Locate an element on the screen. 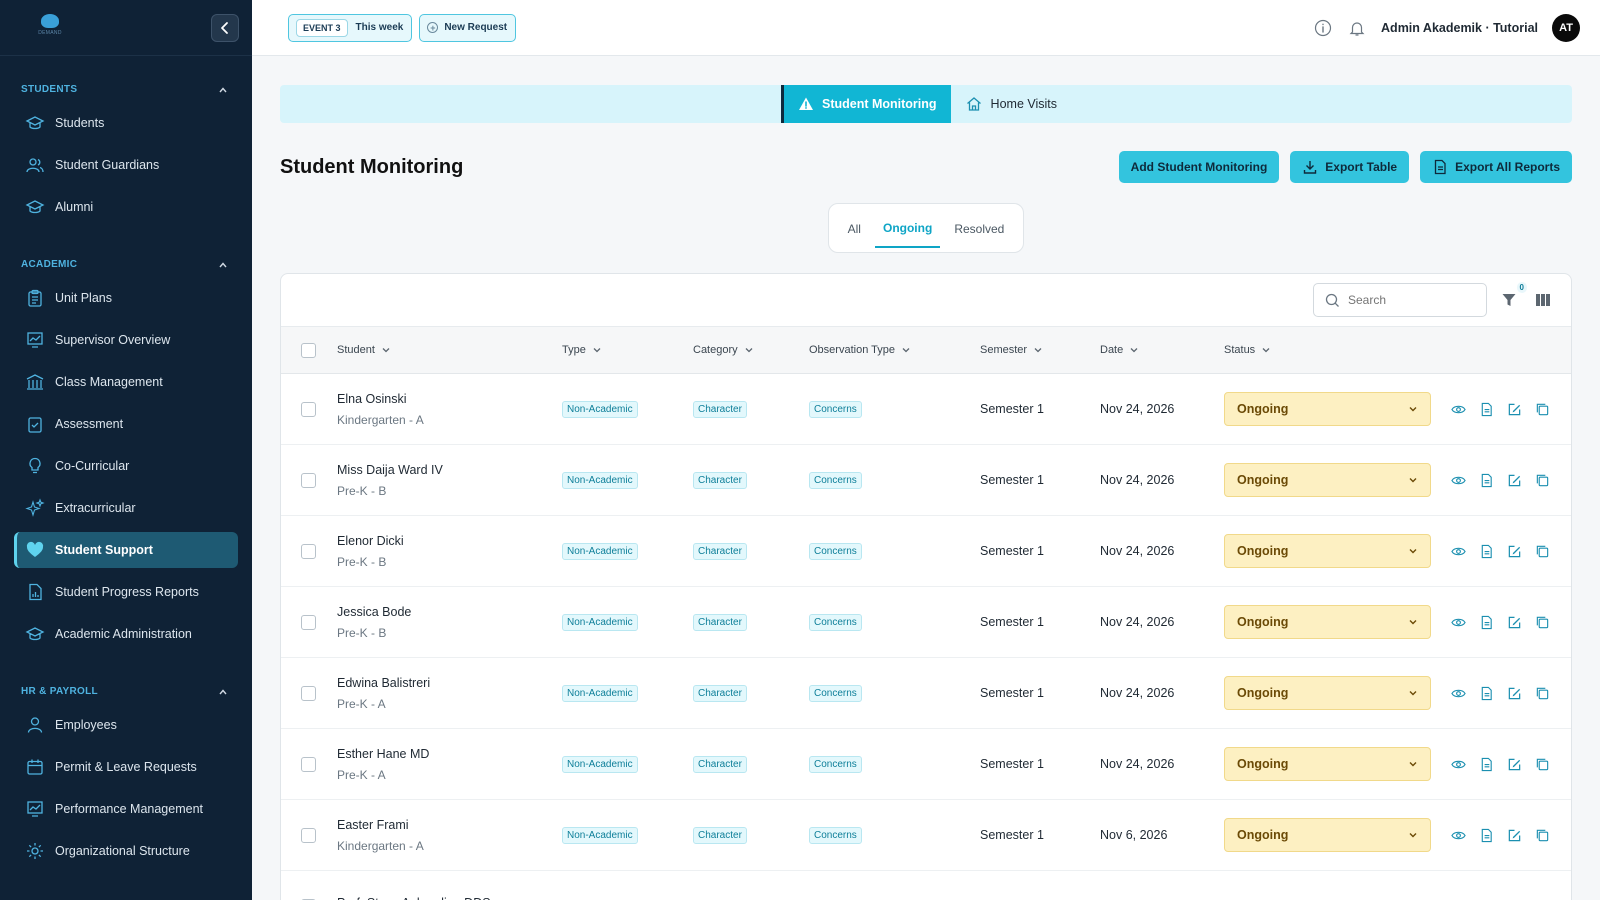 This screenshot has width=1600, height=900. export-table-button: Export Table is located at coordinates (1350, 167).